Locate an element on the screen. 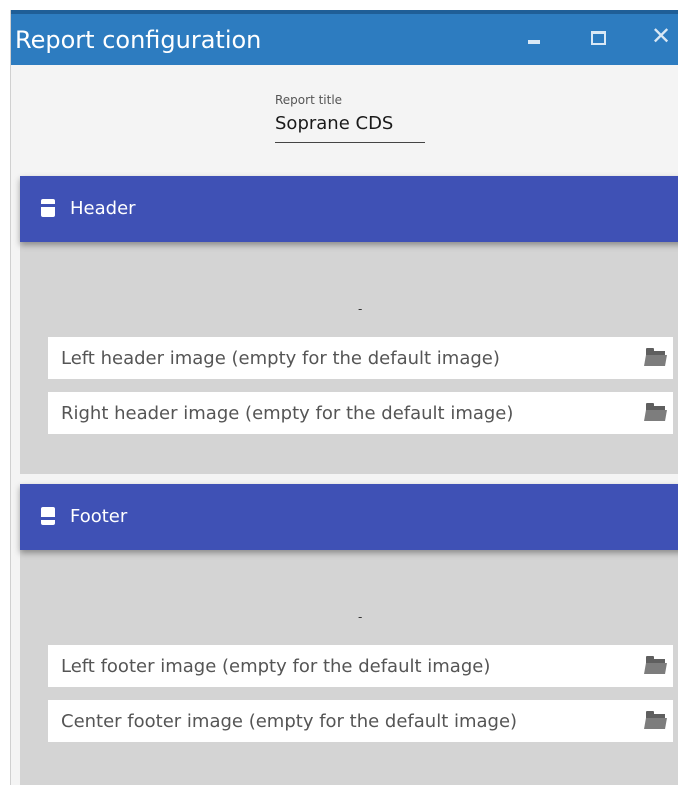 The image size is (678, 785). maximize-button is located at coordinates (599, 39).